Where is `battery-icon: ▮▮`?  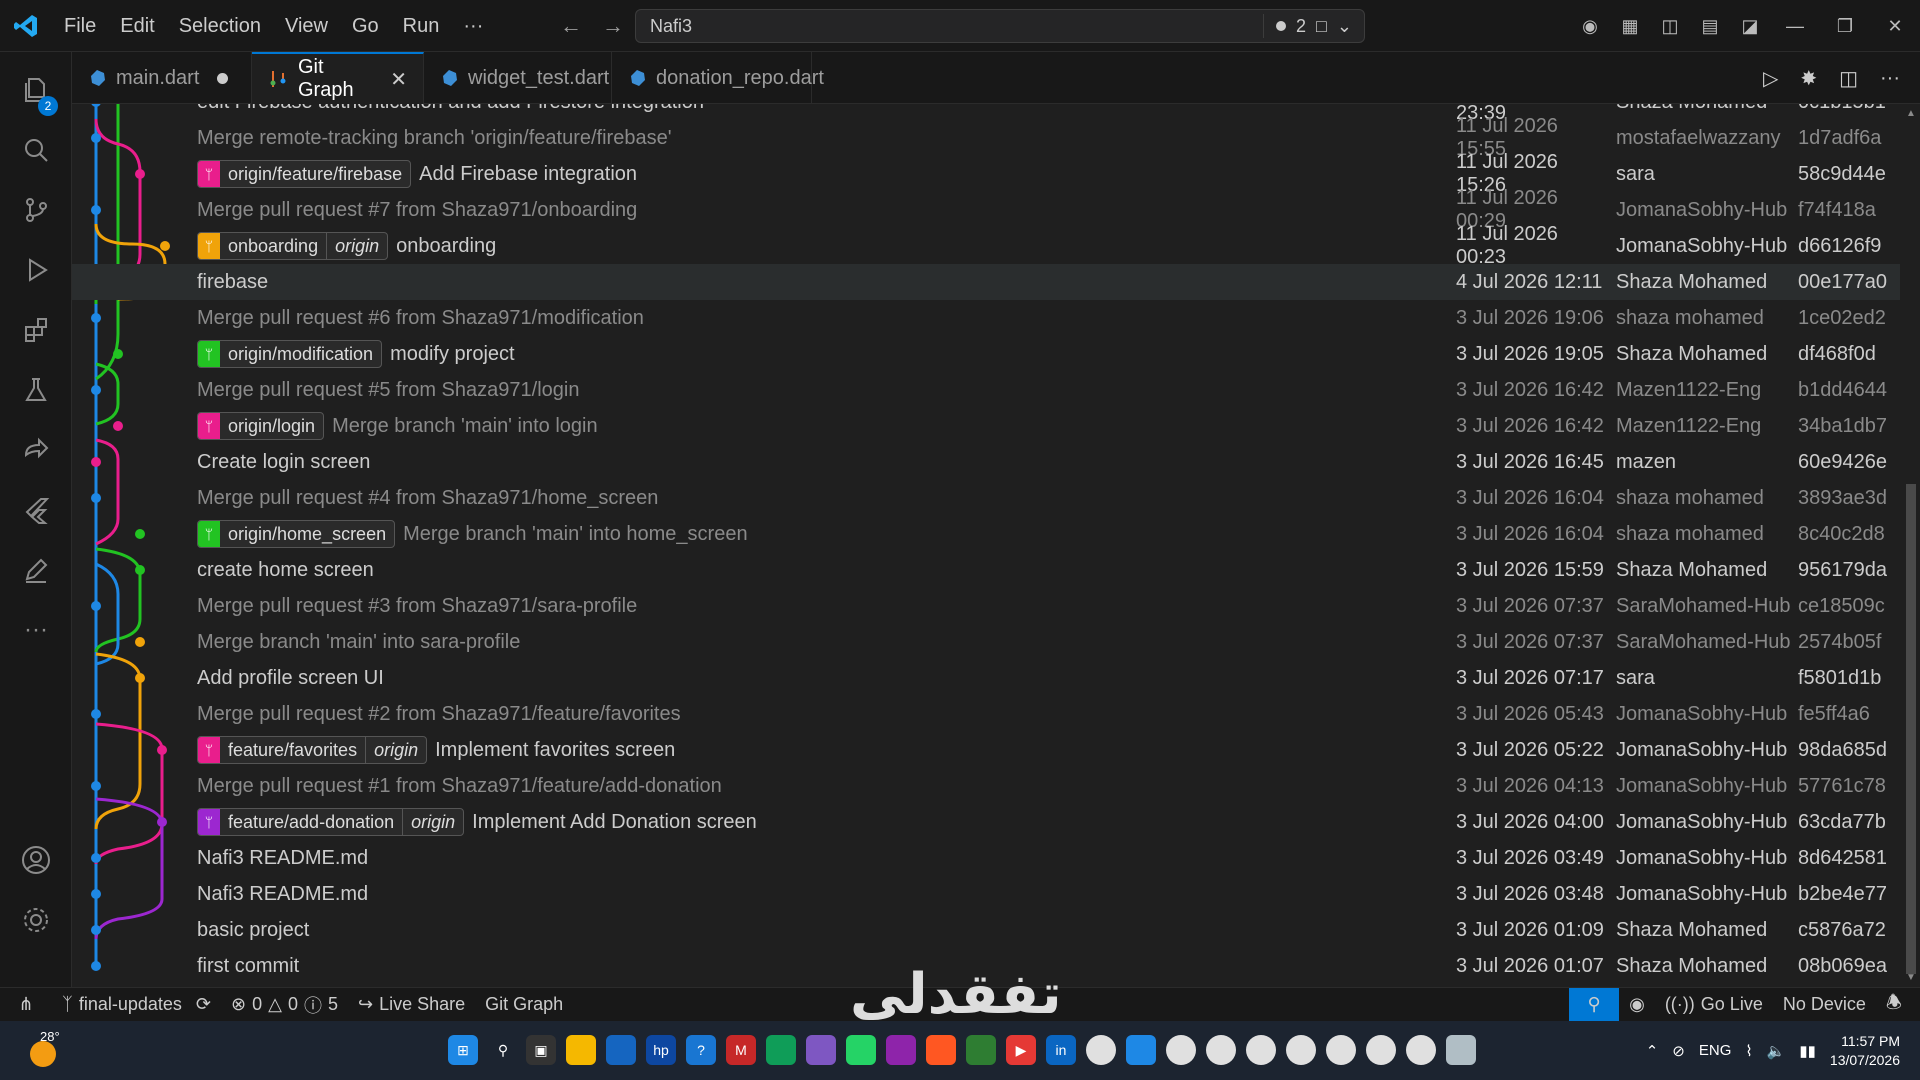 battery-icon: ▮▮ is located at coordinates (1807, 1051).